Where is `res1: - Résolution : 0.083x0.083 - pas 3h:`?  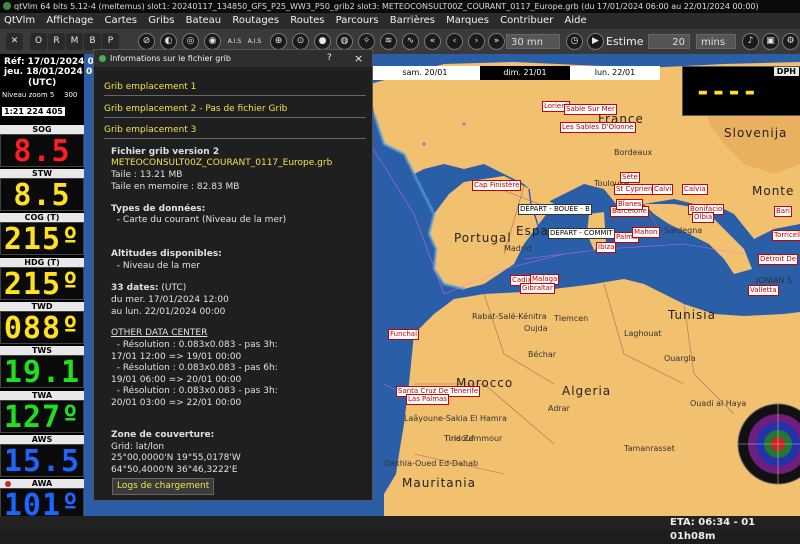 res1: - Résolution : 0.083x0.083 - pas 3h: is located at coordinates (194, 345).